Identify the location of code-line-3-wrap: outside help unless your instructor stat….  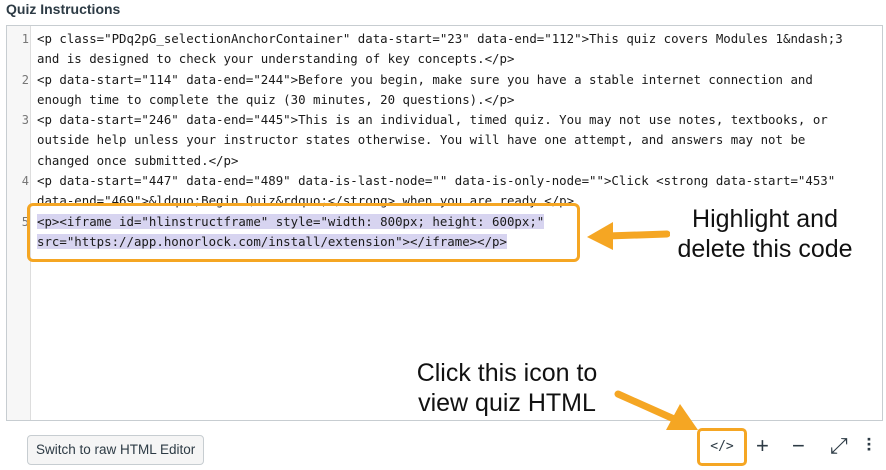
(454, 140).